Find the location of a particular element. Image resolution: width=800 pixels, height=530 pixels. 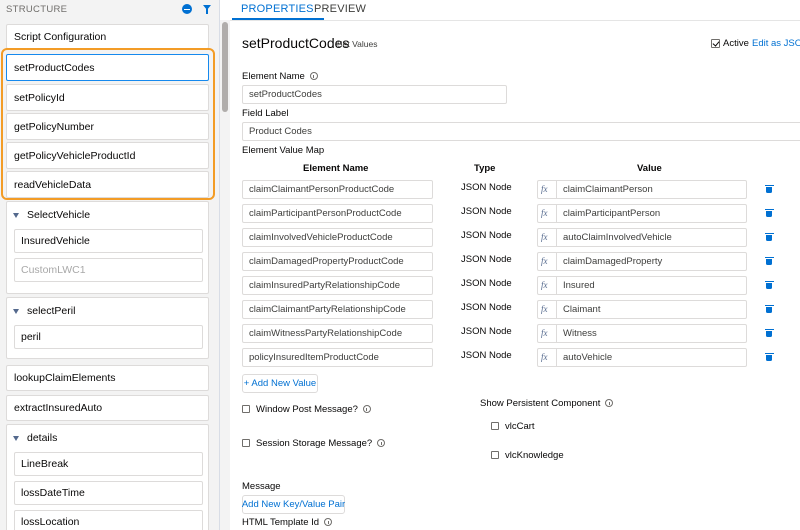

vlcknowledge-checkbox is located at coordinates (495, 455).